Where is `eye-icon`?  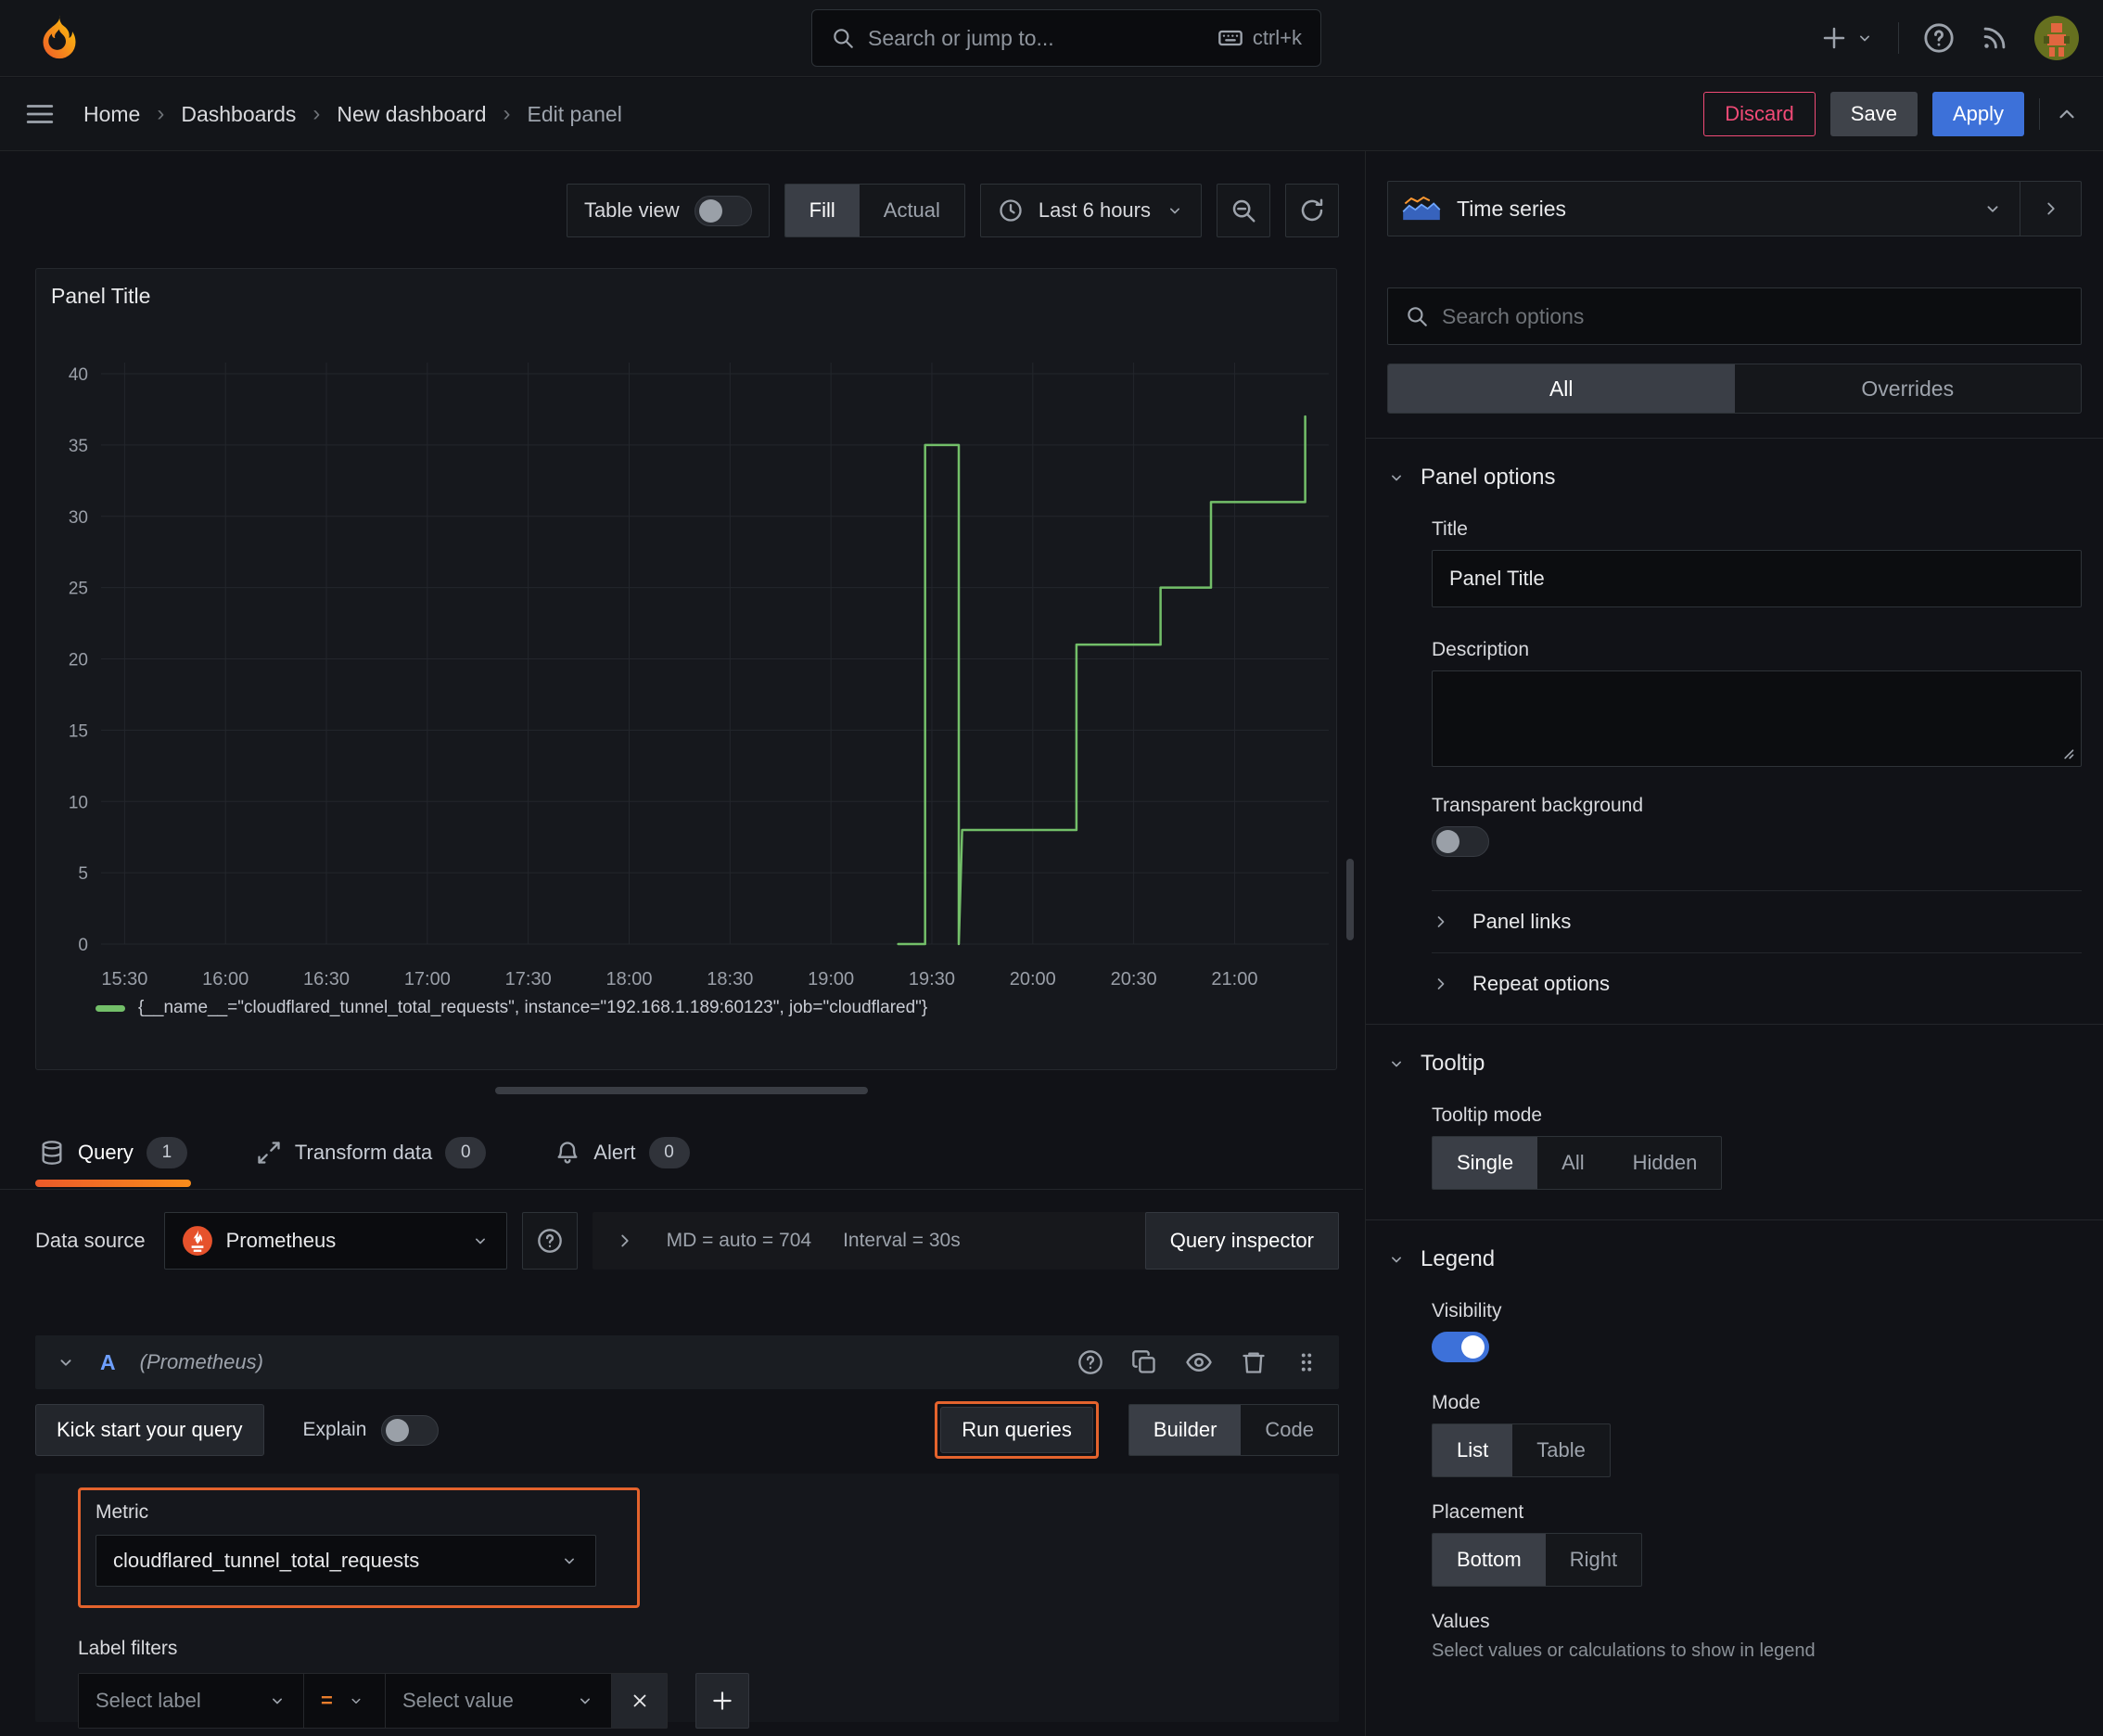
eye-icon is located at coordinates (1199, 1362).